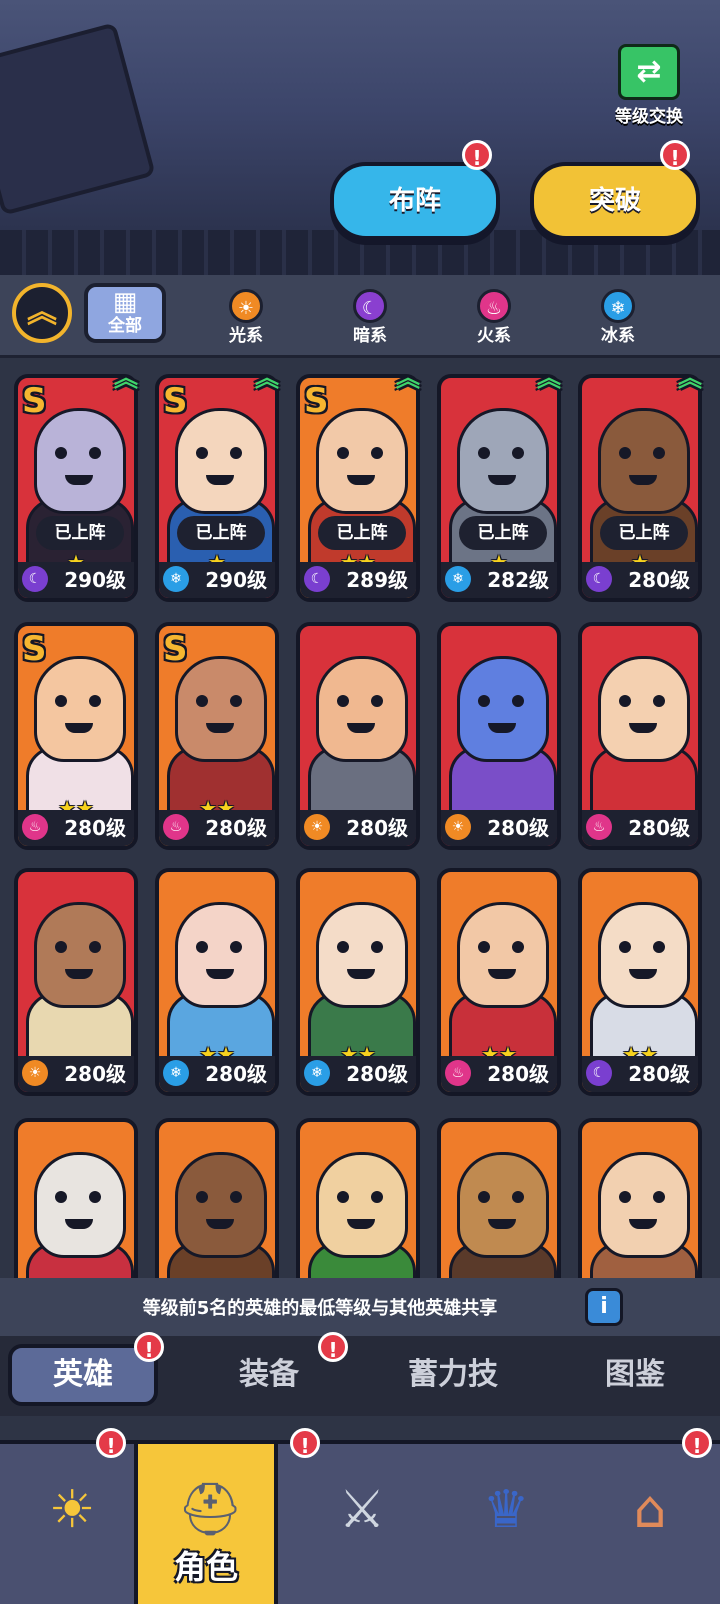  What do you see at coordinates (370, 336) in the screenshot?
I see `filter-dark-label: 暗系` at bounding box center [370, 336].